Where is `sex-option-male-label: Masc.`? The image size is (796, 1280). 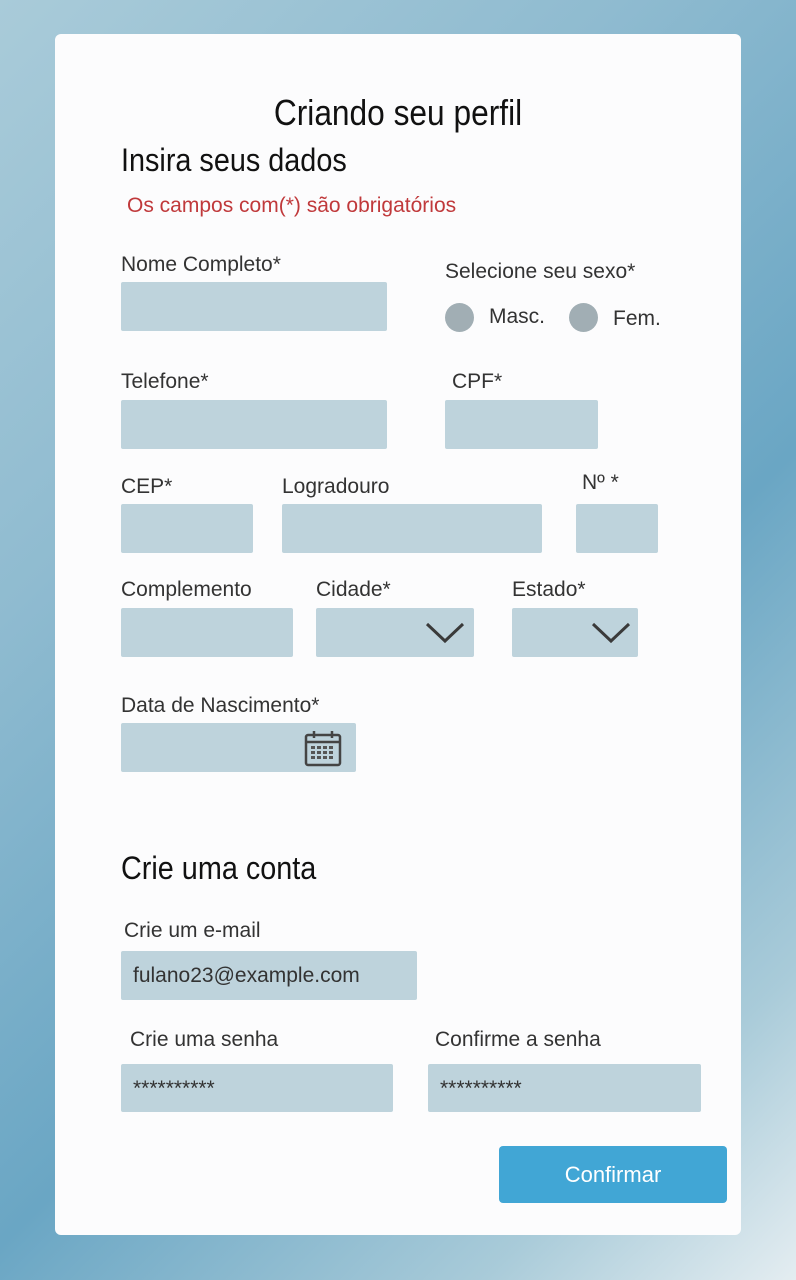
sex-option-male-label: Masc. is located at coordinates (517, 316).